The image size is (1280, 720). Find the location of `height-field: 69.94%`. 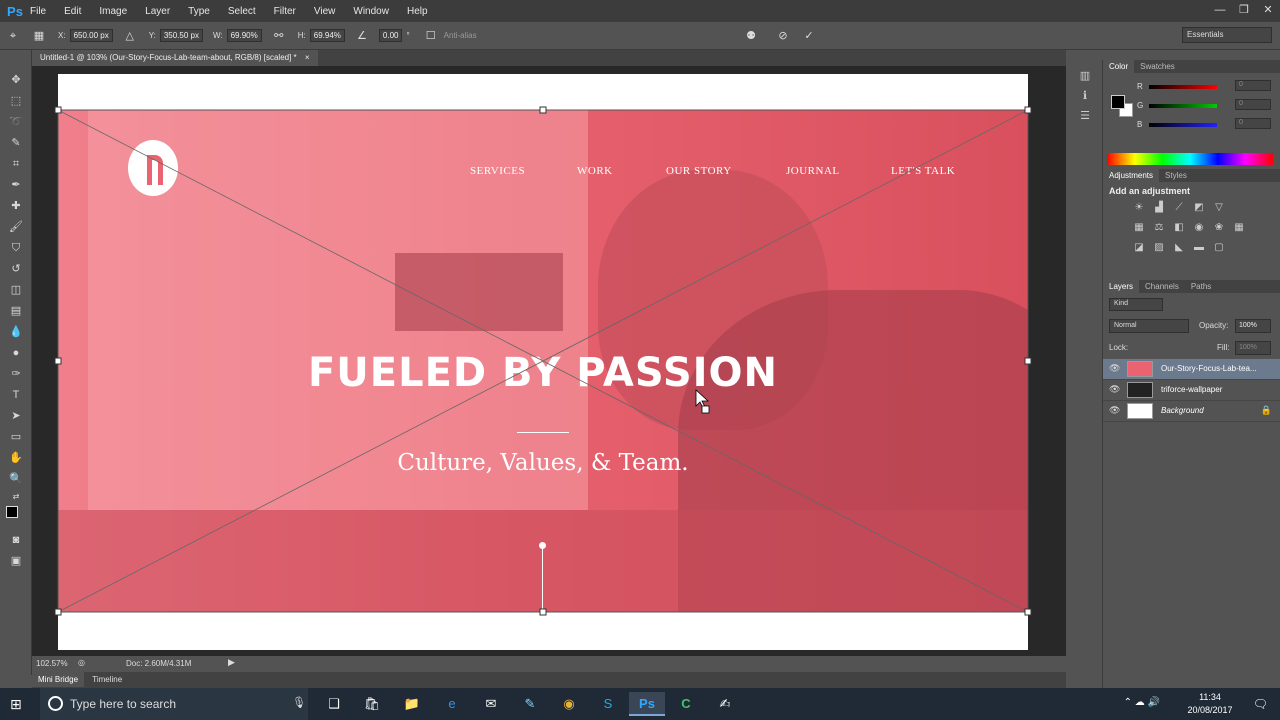

height-field: 69.94% is located at coordinates (327, 35).